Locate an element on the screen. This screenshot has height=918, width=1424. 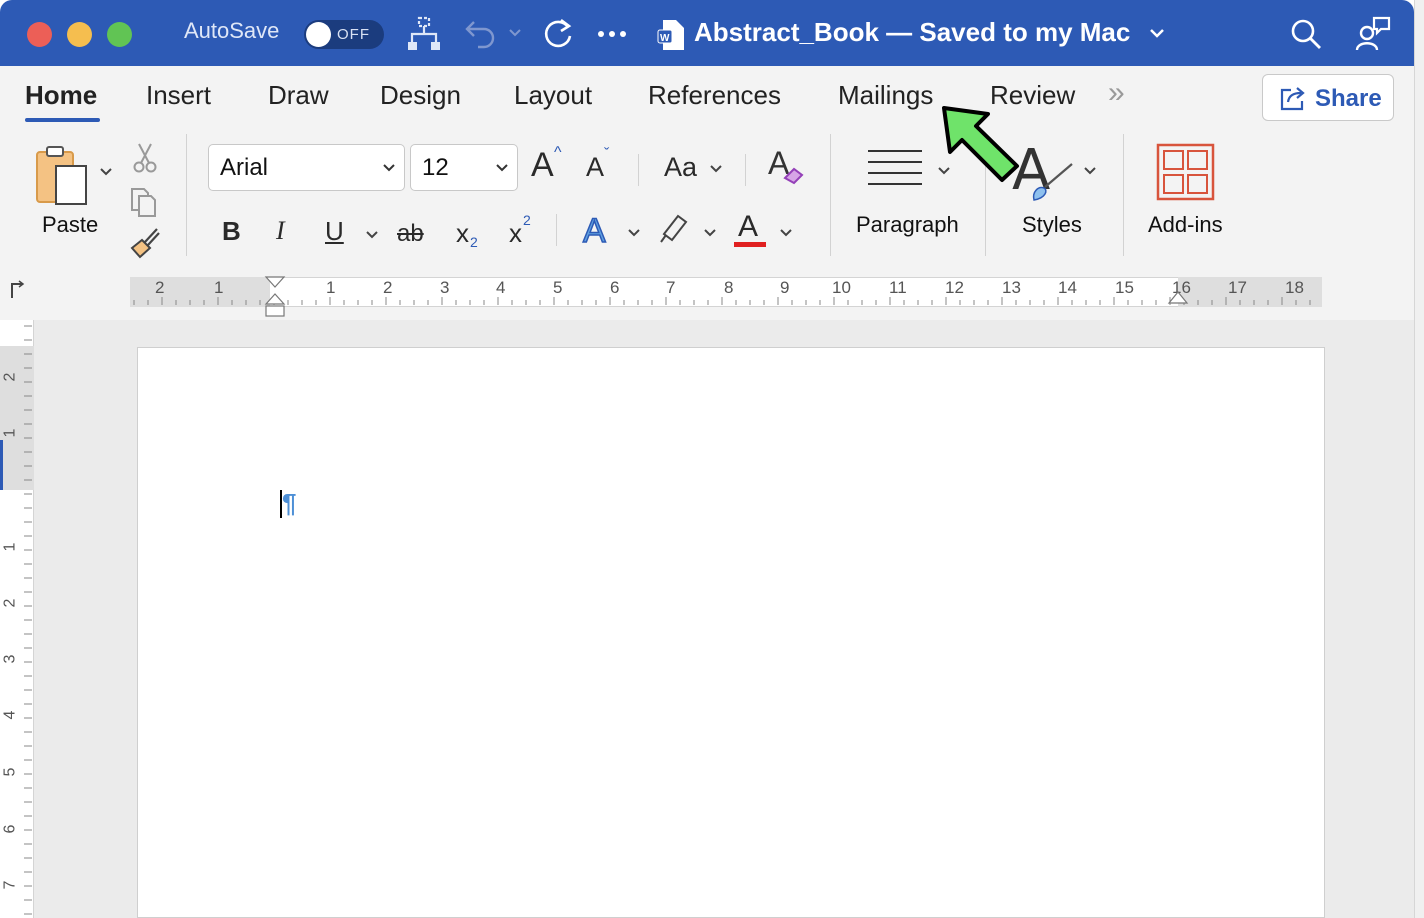
title-dropdown-chevron-icon is located at coordinates (1157, 33).